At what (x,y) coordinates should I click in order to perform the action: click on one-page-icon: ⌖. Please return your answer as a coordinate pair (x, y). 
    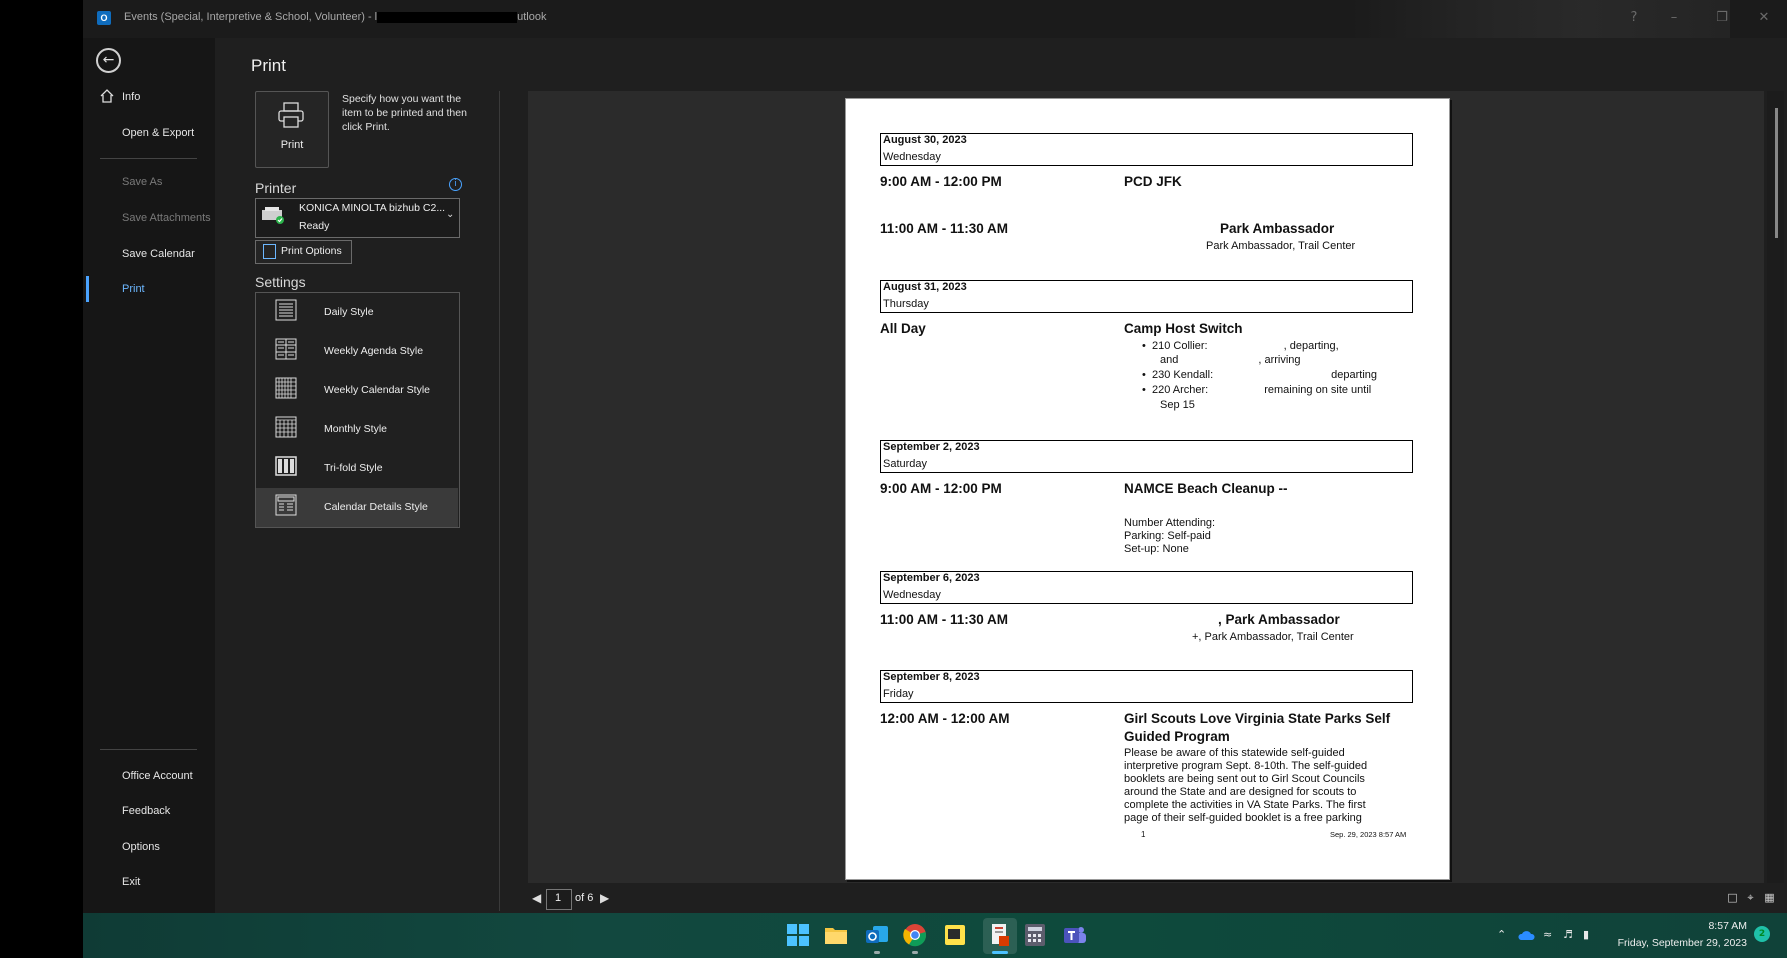
    Looking at the image, I should click on (1750, 897).